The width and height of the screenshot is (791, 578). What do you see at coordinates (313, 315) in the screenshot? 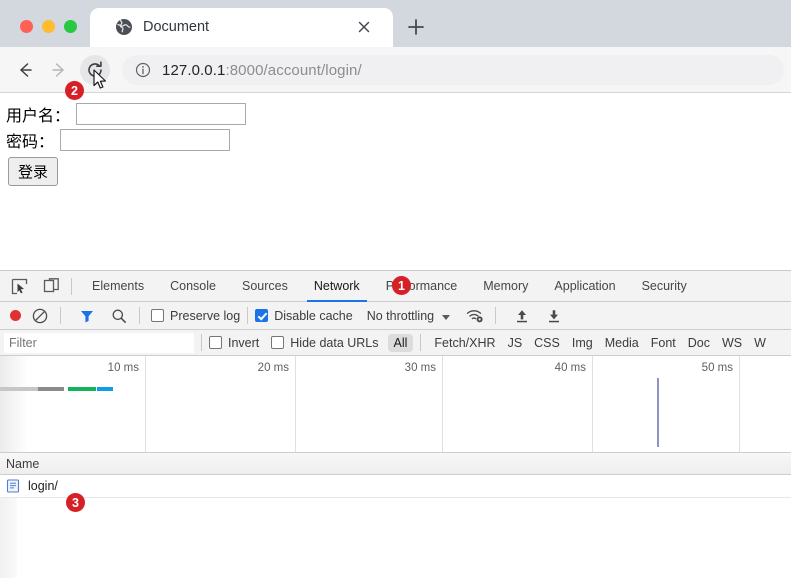
I see `disable-cache-label: Disable cache` at bounding box center [313, 315].